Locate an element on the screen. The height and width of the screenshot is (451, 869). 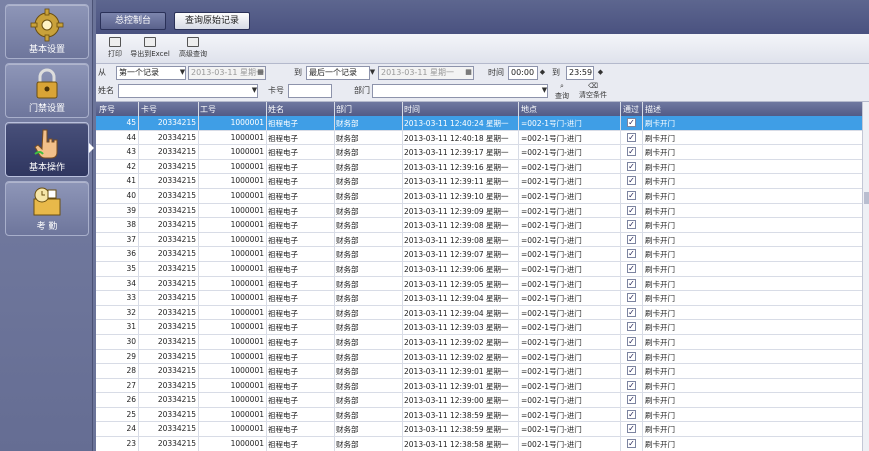
column-header: 卡号 is located at coordinates (149, 109).